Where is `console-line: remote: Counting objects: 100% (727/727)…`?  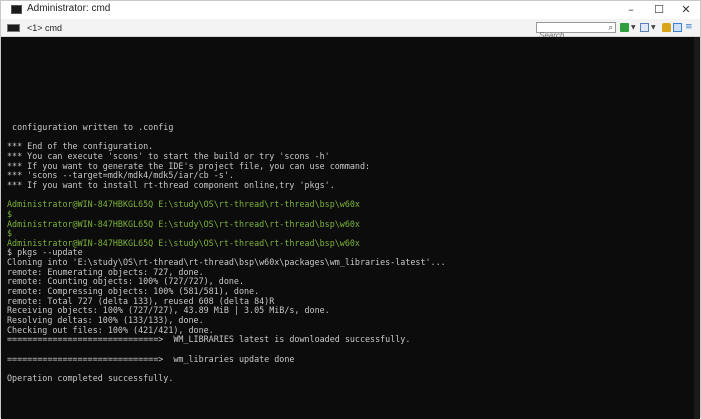
console-line: remote: Counting objects: 100% (727/727)… is located at coordinates (125, 281).